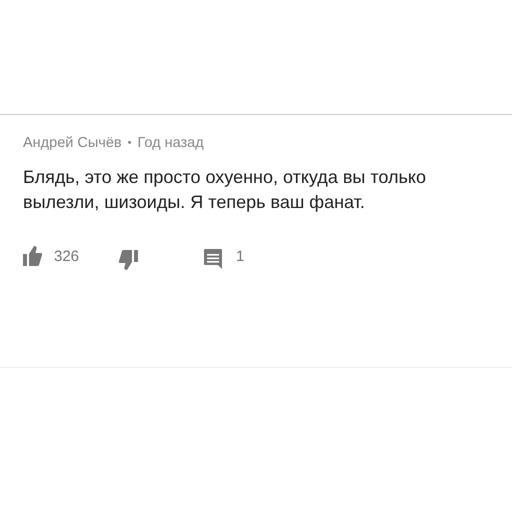 This screenshot has width=512, height=512. What do you see at coordinates (214, 259) in the screenshot?
I see `comment-icon` at bounding box center [214, 259].